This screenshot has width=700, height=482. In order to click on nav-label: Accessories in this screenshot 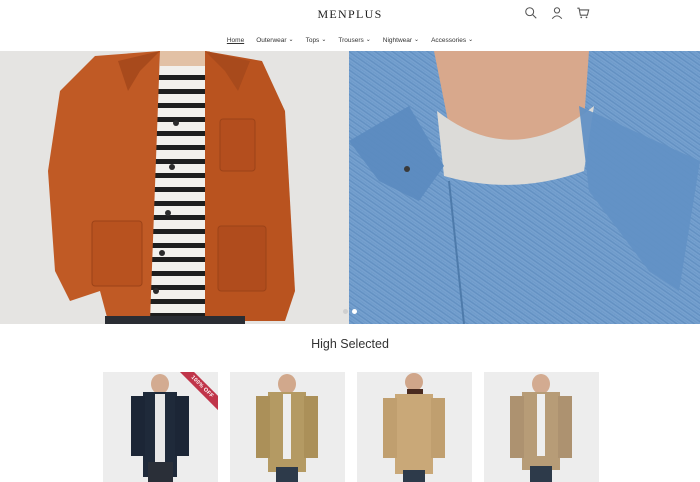, I will do `click(449, 40)`.